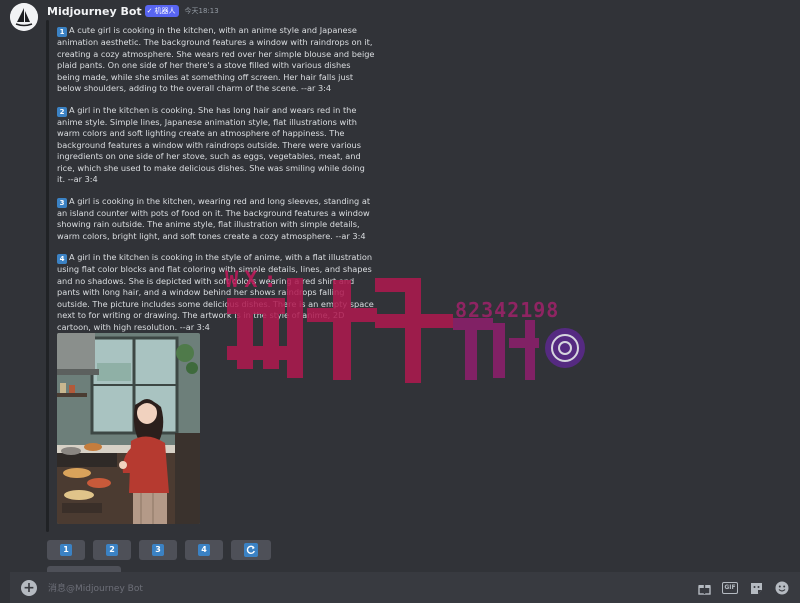 The width and height of the screenshot is (800, 603). I want to click on add-attachment-icon: +, so click(29, 588).